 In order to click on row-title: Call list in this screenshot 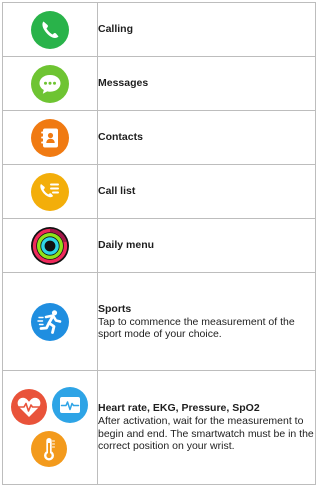, I will do `click(117, 191)`.